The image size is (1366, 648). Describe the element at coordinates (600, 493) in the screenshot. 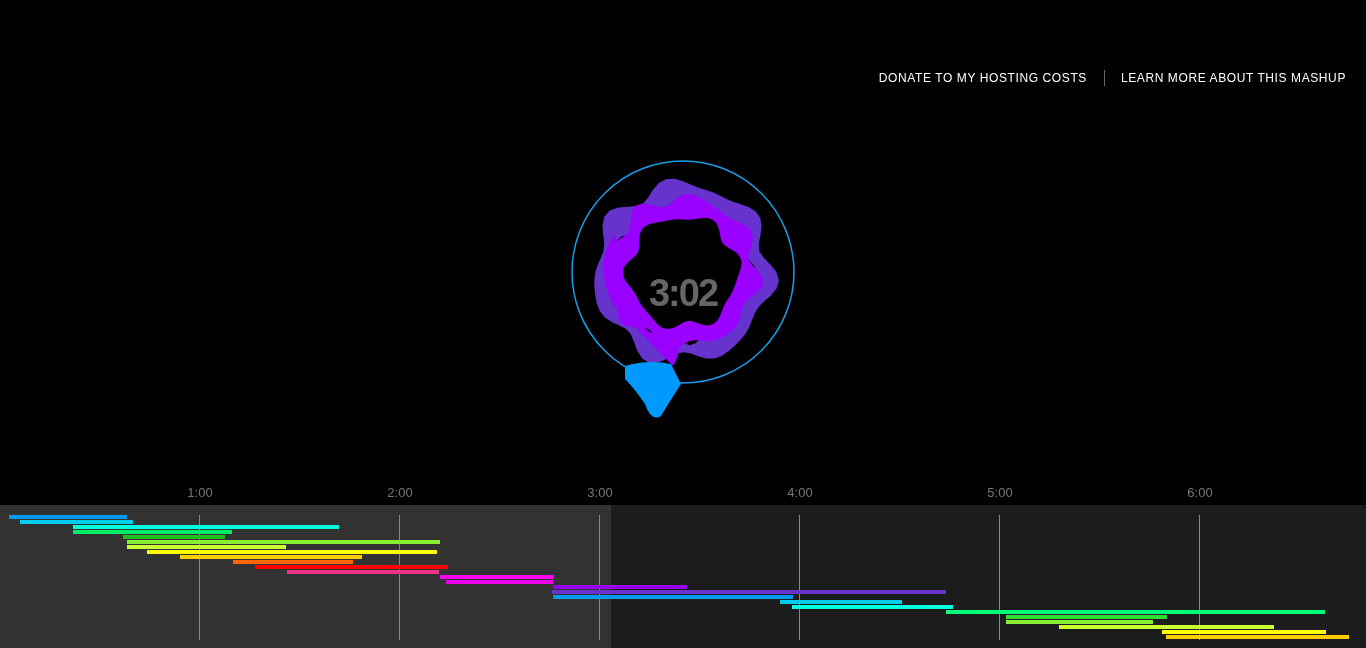

I see `time-tick-label: 3:00` at that location.